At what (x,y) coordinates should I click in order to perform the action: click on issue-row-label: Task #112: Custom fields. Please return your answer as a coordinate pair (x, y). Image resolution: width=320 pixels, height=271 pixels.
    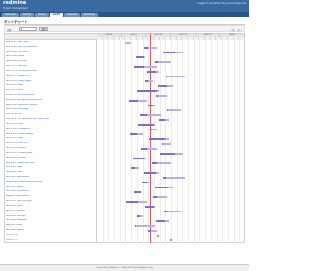
    Looking at the image, I should click on (51, 154).